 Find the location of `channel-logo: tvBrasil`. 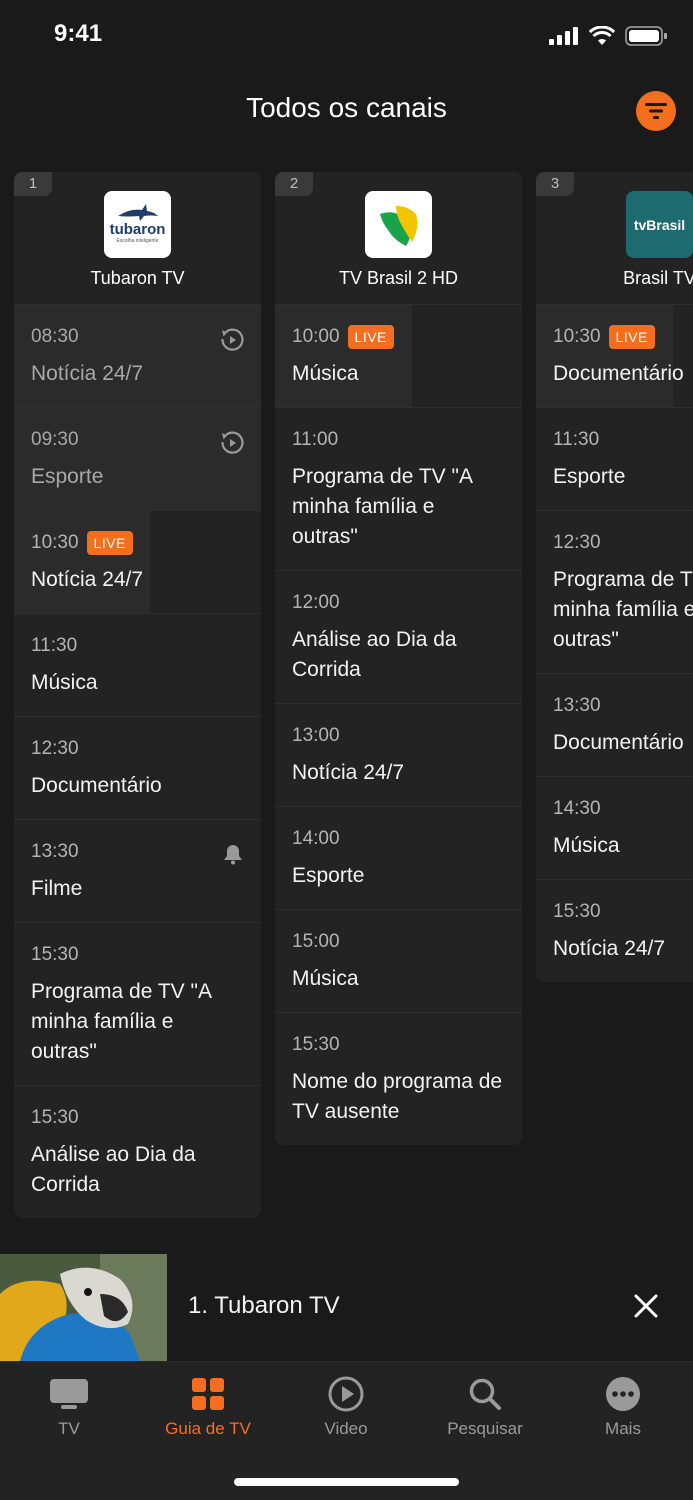

channel-logo: tvBrasil is located at coordinates (659, 224).